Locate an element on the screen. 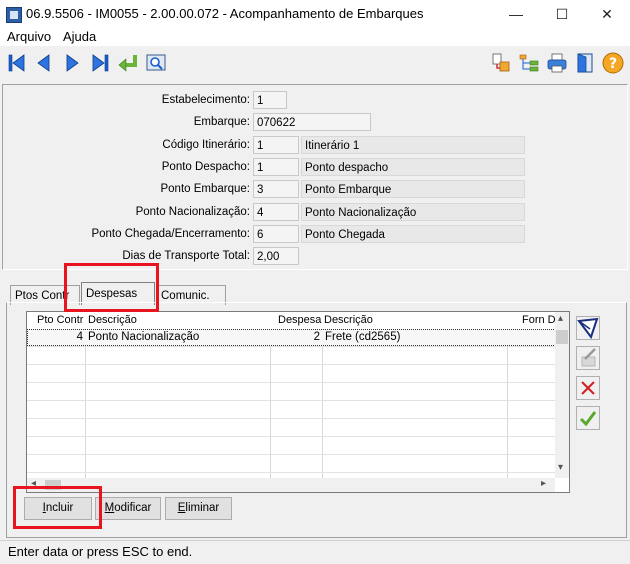  scroll-down-icon: ▾ is located at coordinates (560, 467).